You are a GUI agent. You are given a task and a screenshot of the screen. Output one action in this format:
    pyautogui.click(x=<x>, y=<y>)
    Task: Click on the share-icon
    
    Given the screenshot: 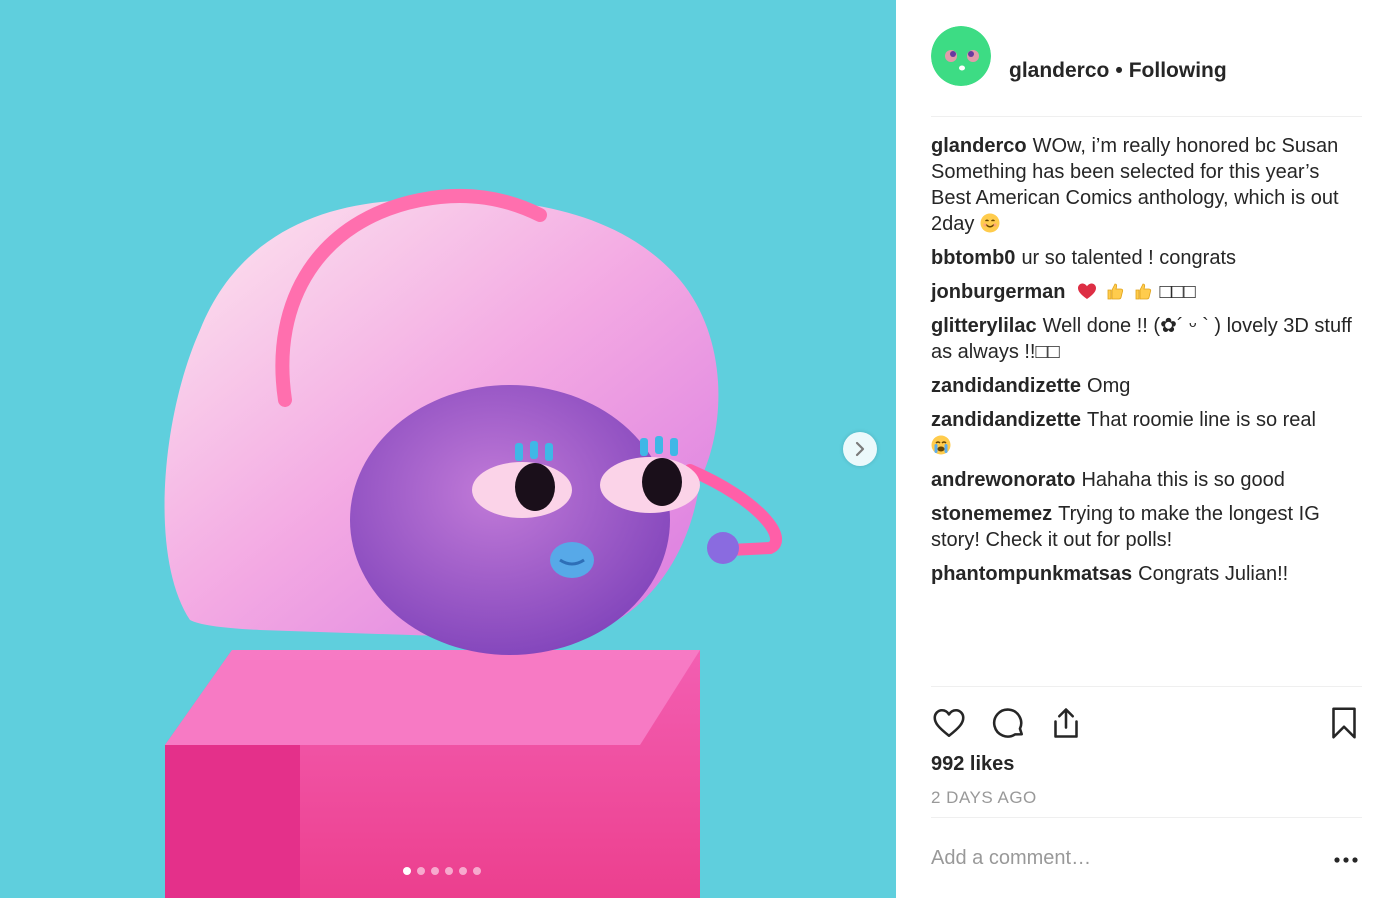 What is the action you would take?
    pyautogui.click(x=1066, y=723)
    